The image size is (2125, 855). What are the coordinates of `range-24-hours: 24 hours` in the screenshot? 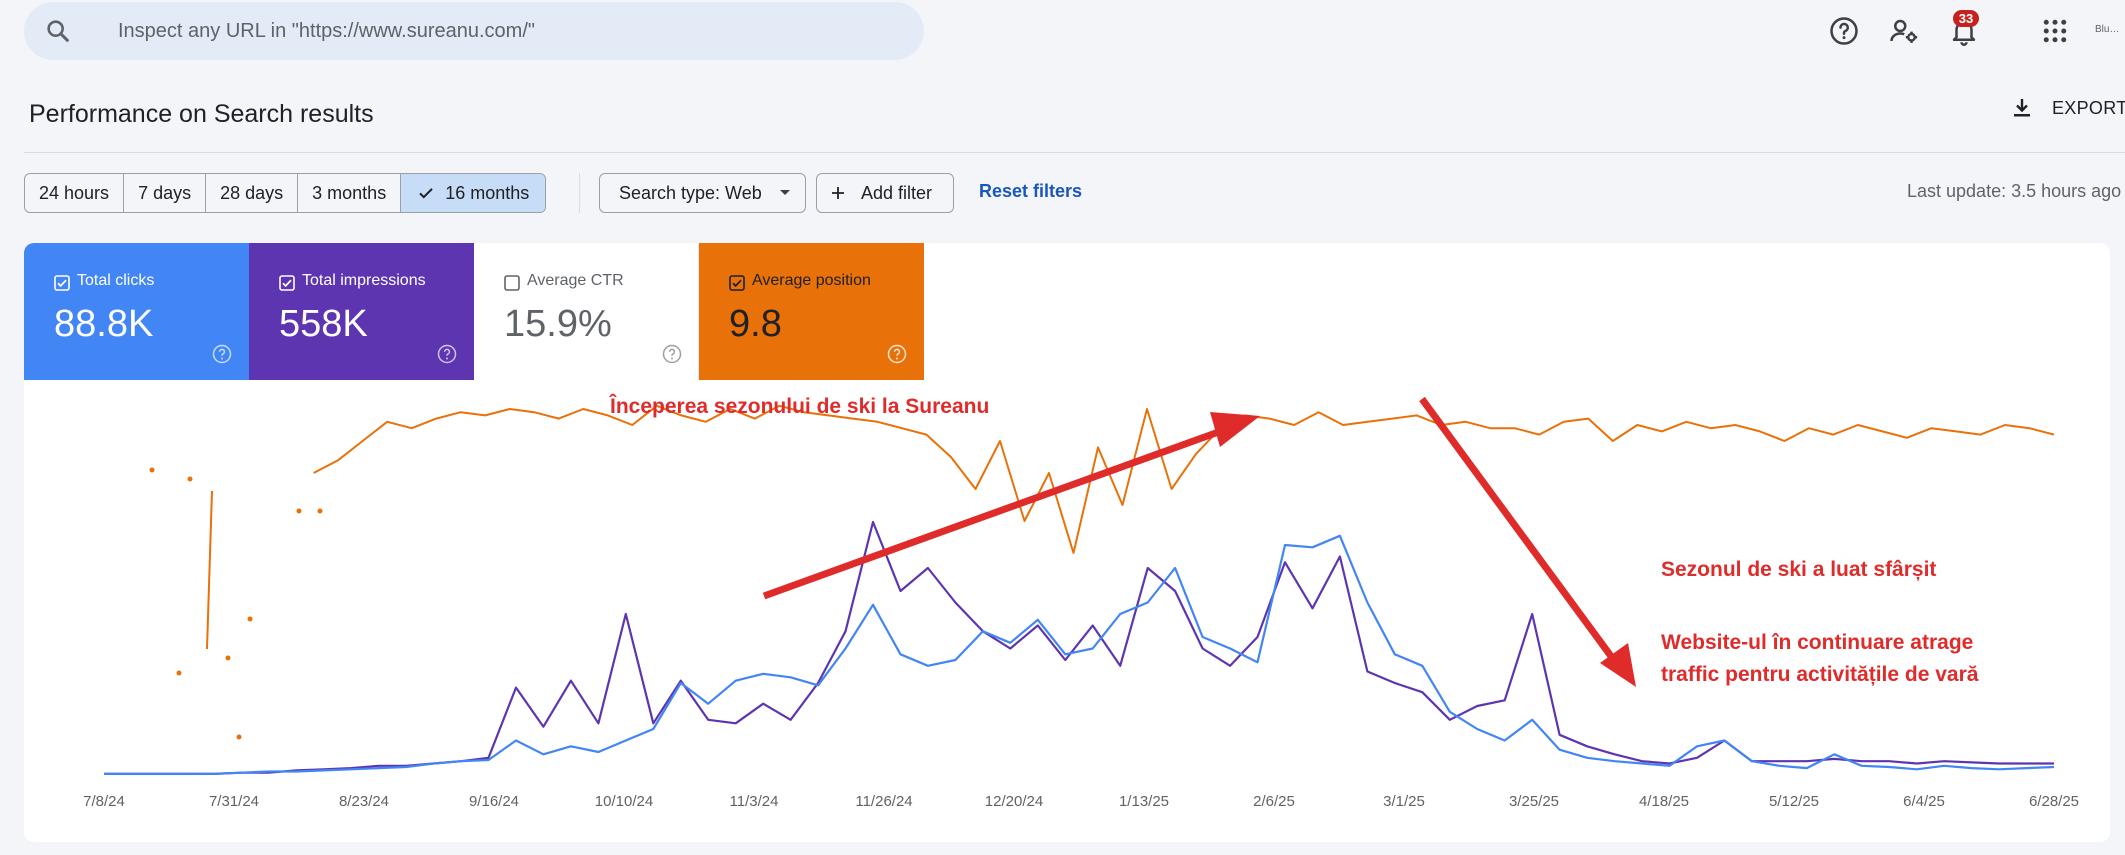 It's located at (75, 193).